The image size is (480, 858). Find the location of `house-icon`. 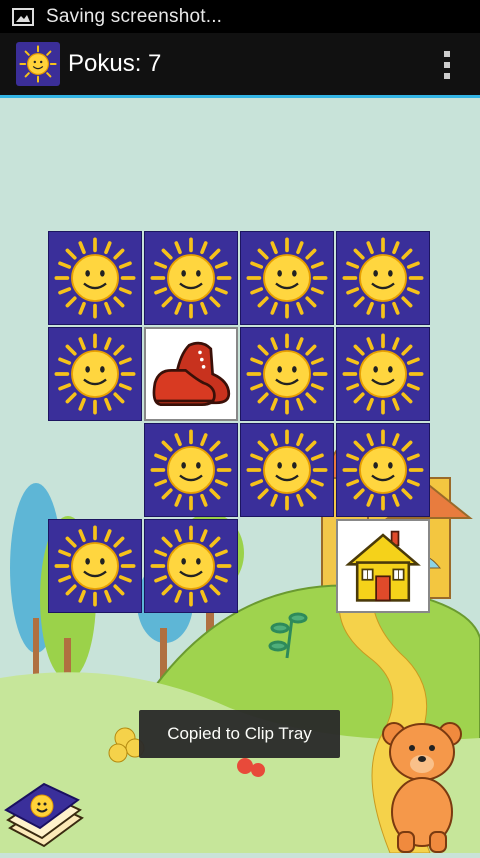

house-icon is located at coordinates (383, 566).